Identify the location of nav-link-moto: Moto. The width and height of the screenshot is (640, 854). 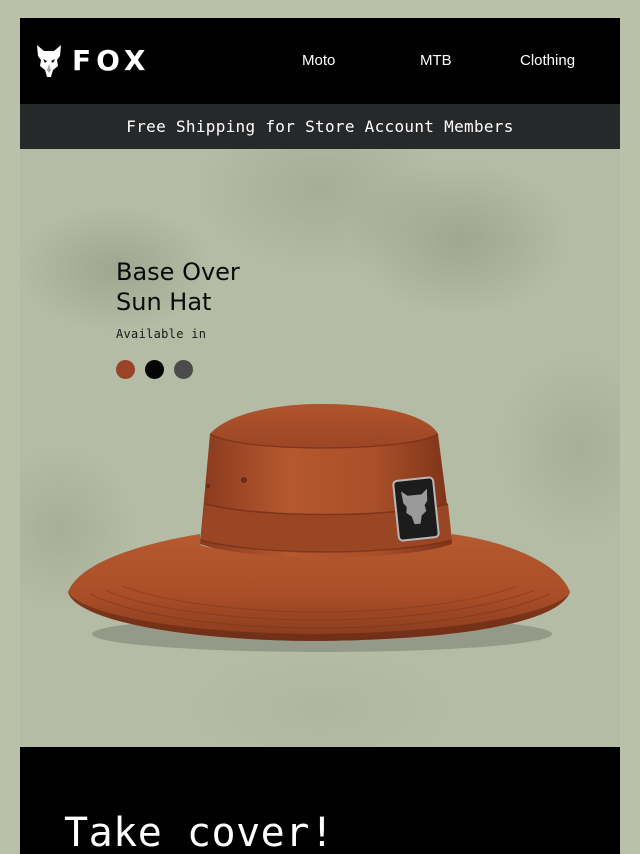
(318, 61).